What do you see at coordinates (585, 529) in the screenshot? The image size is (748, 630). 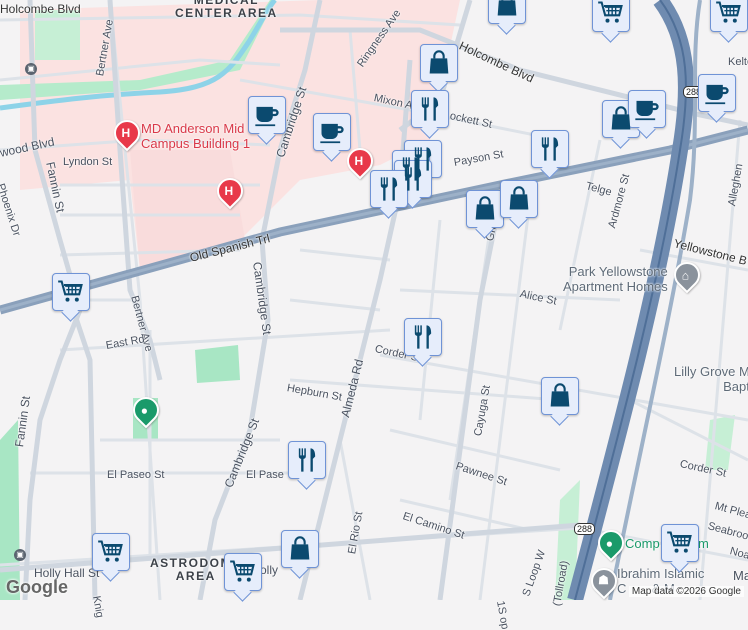 I see `highway-288-shield: 288` at bounding box center [585, 529].